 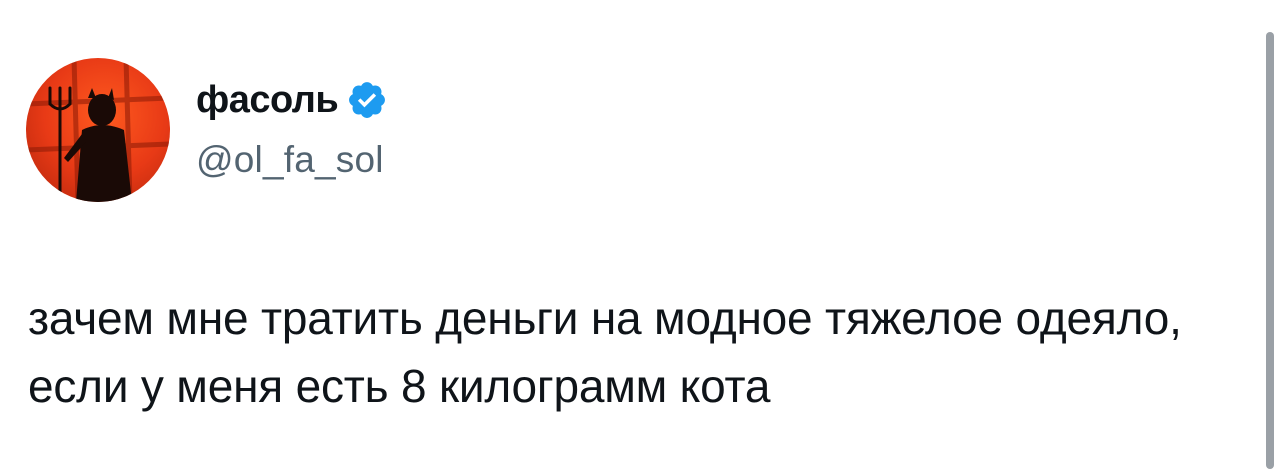 I want to click on author-display-name: фасоль, so click(x=267, y=100).